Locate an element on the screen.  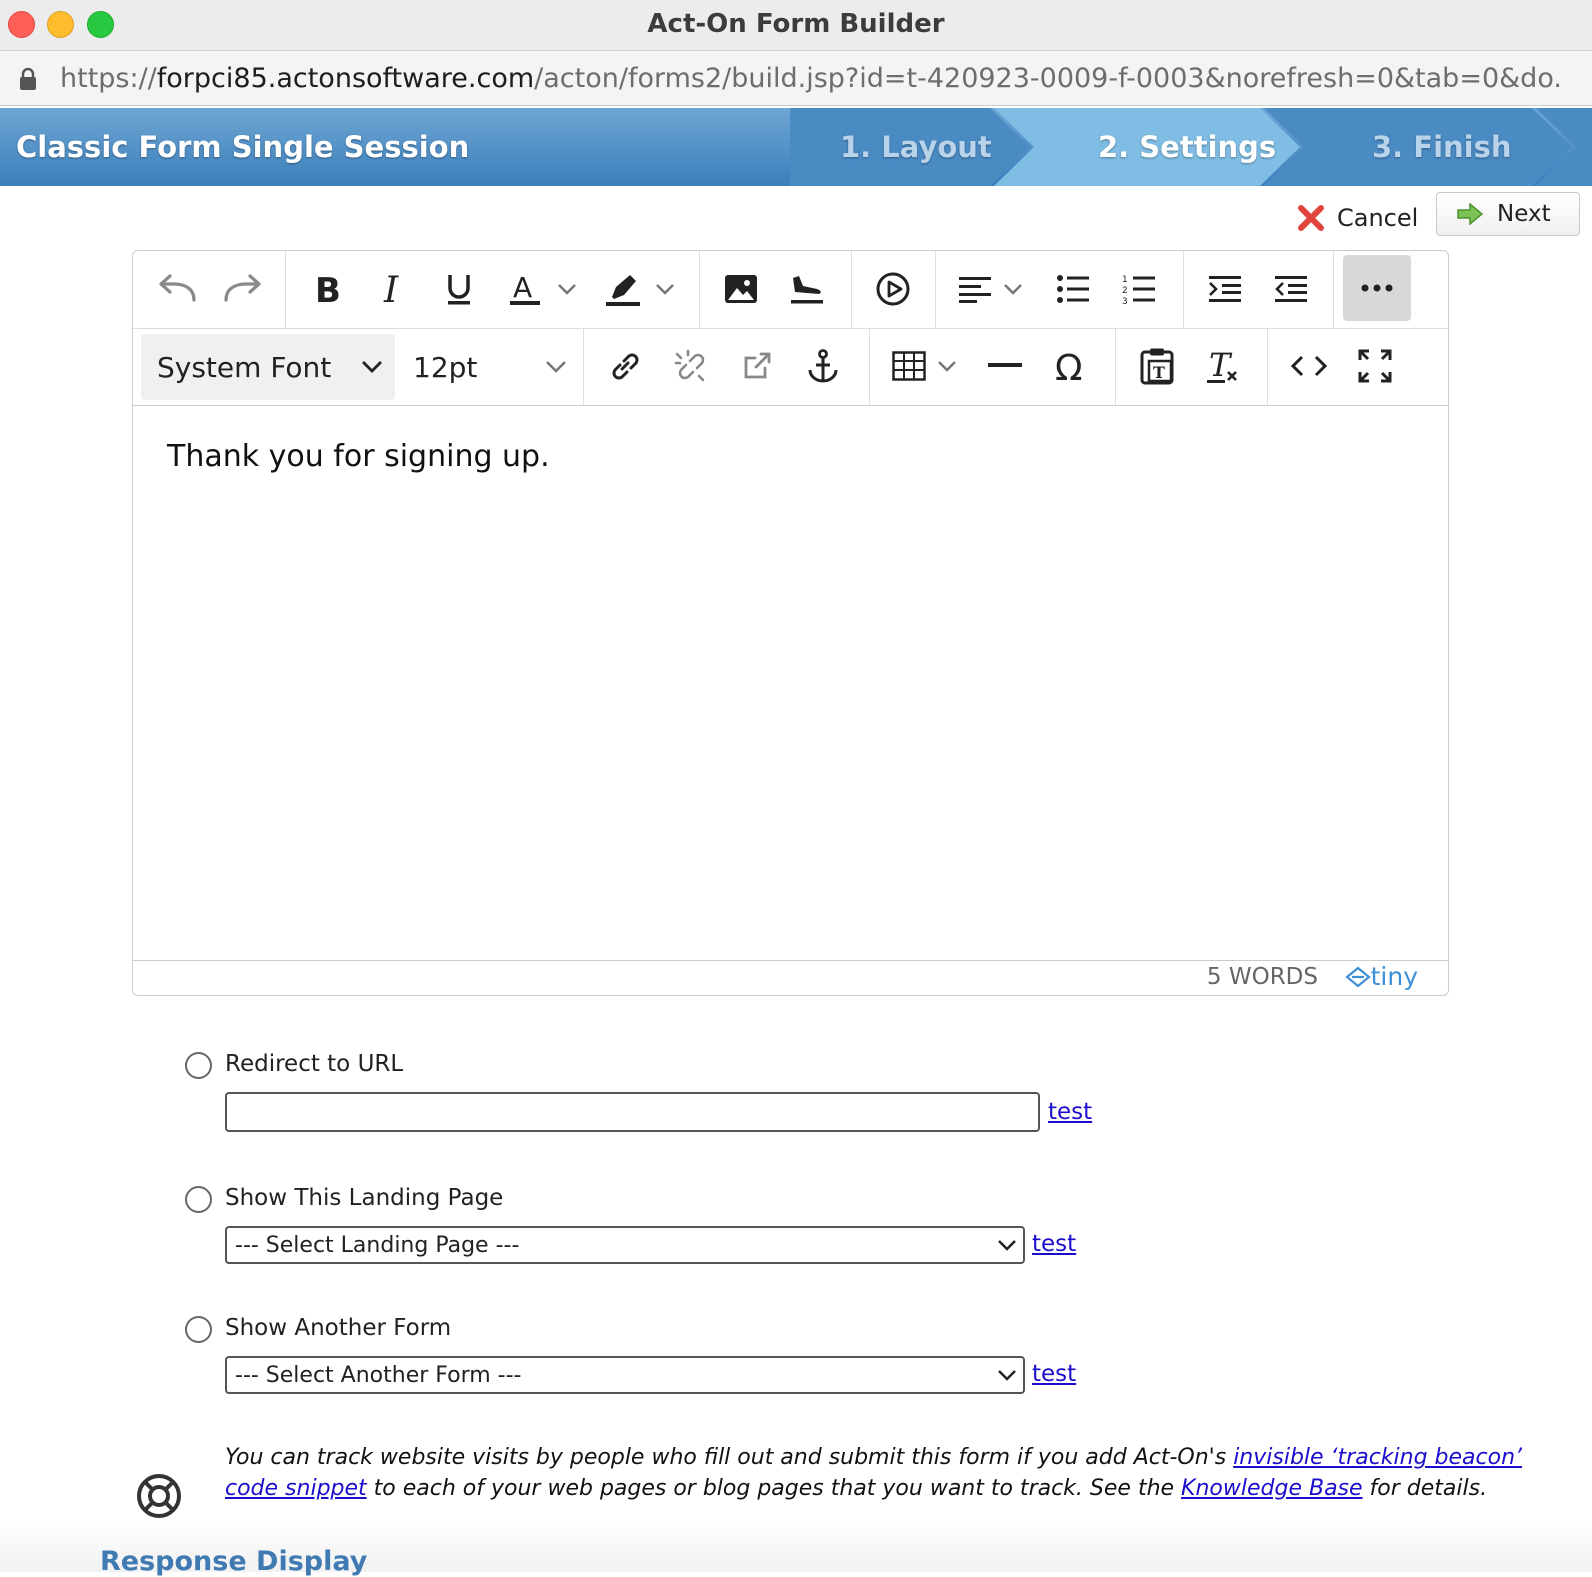
wizard-title: Classic Form Single Session is located at coordinates (243, 147).